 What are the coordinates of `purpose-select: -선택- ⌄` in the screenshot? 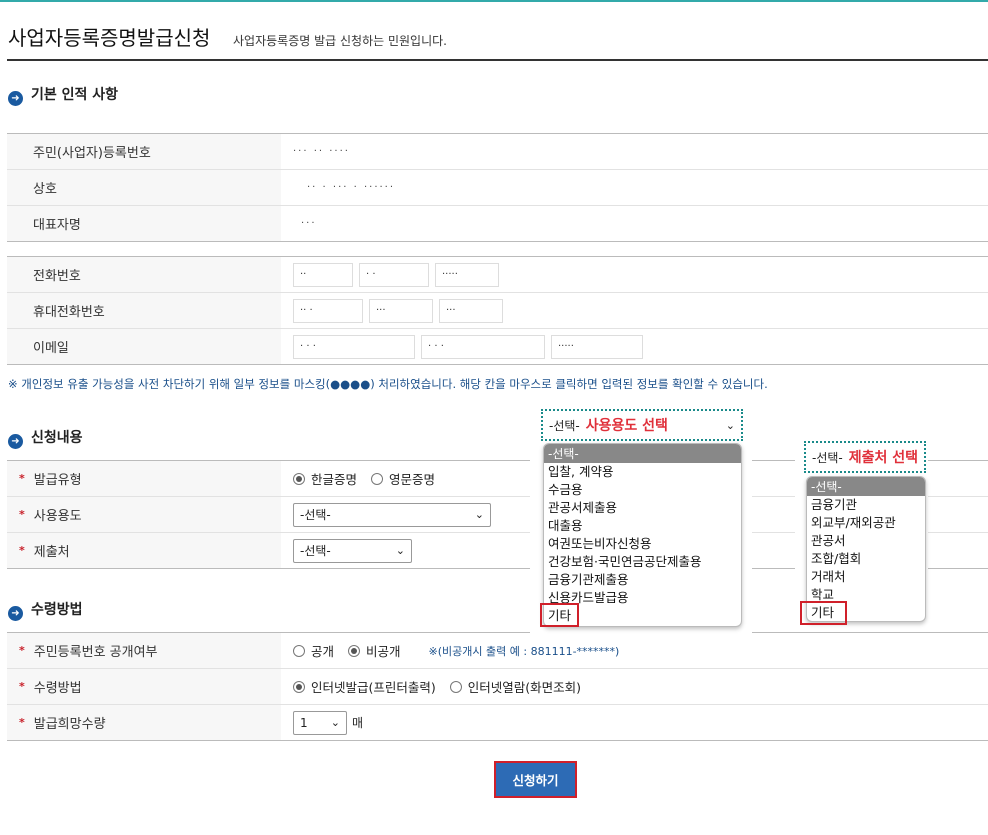 It's located at (392, 514).